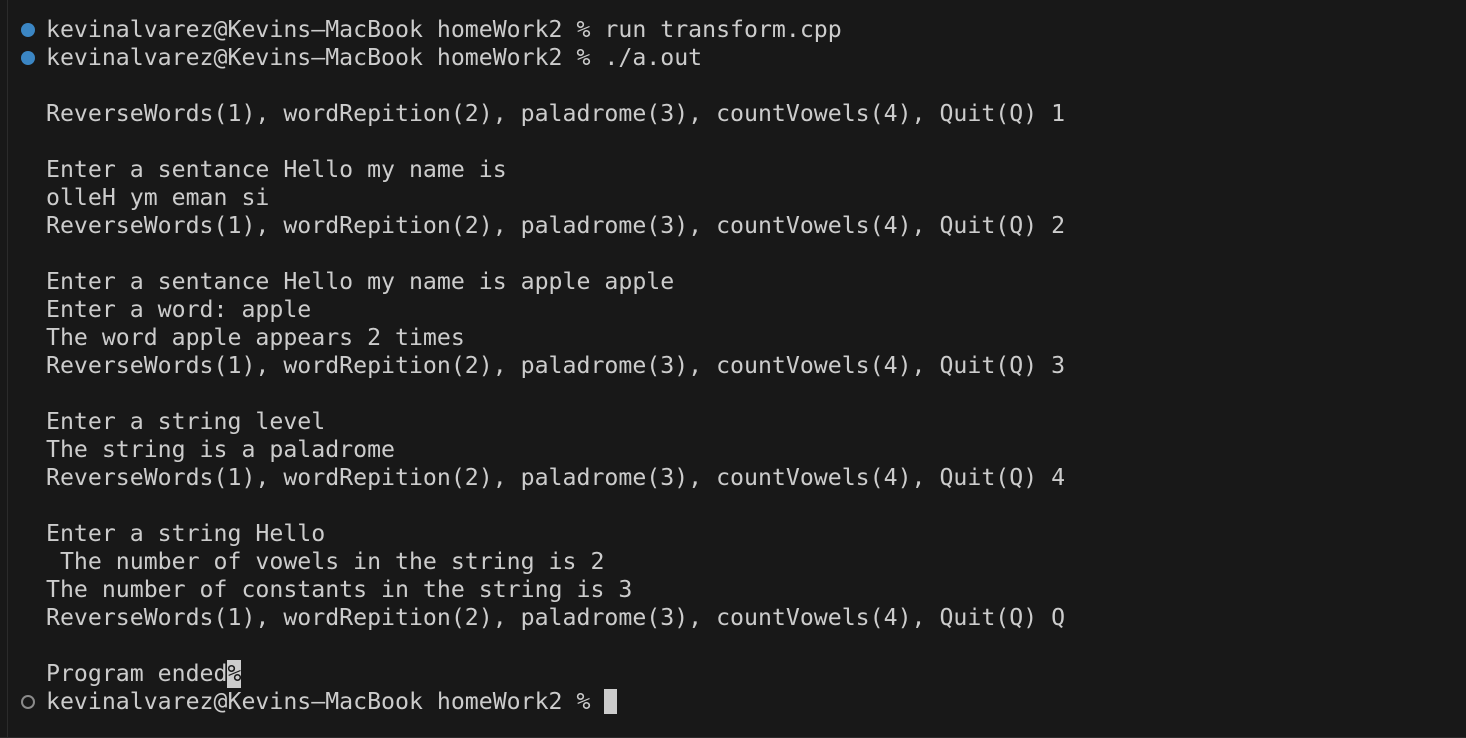 The height and width of the screenshot is (738, 1466). Describe the element at coordinates (733, 534) in the screenshot. I see `terminal-line: Enter a string Hello` at that location.